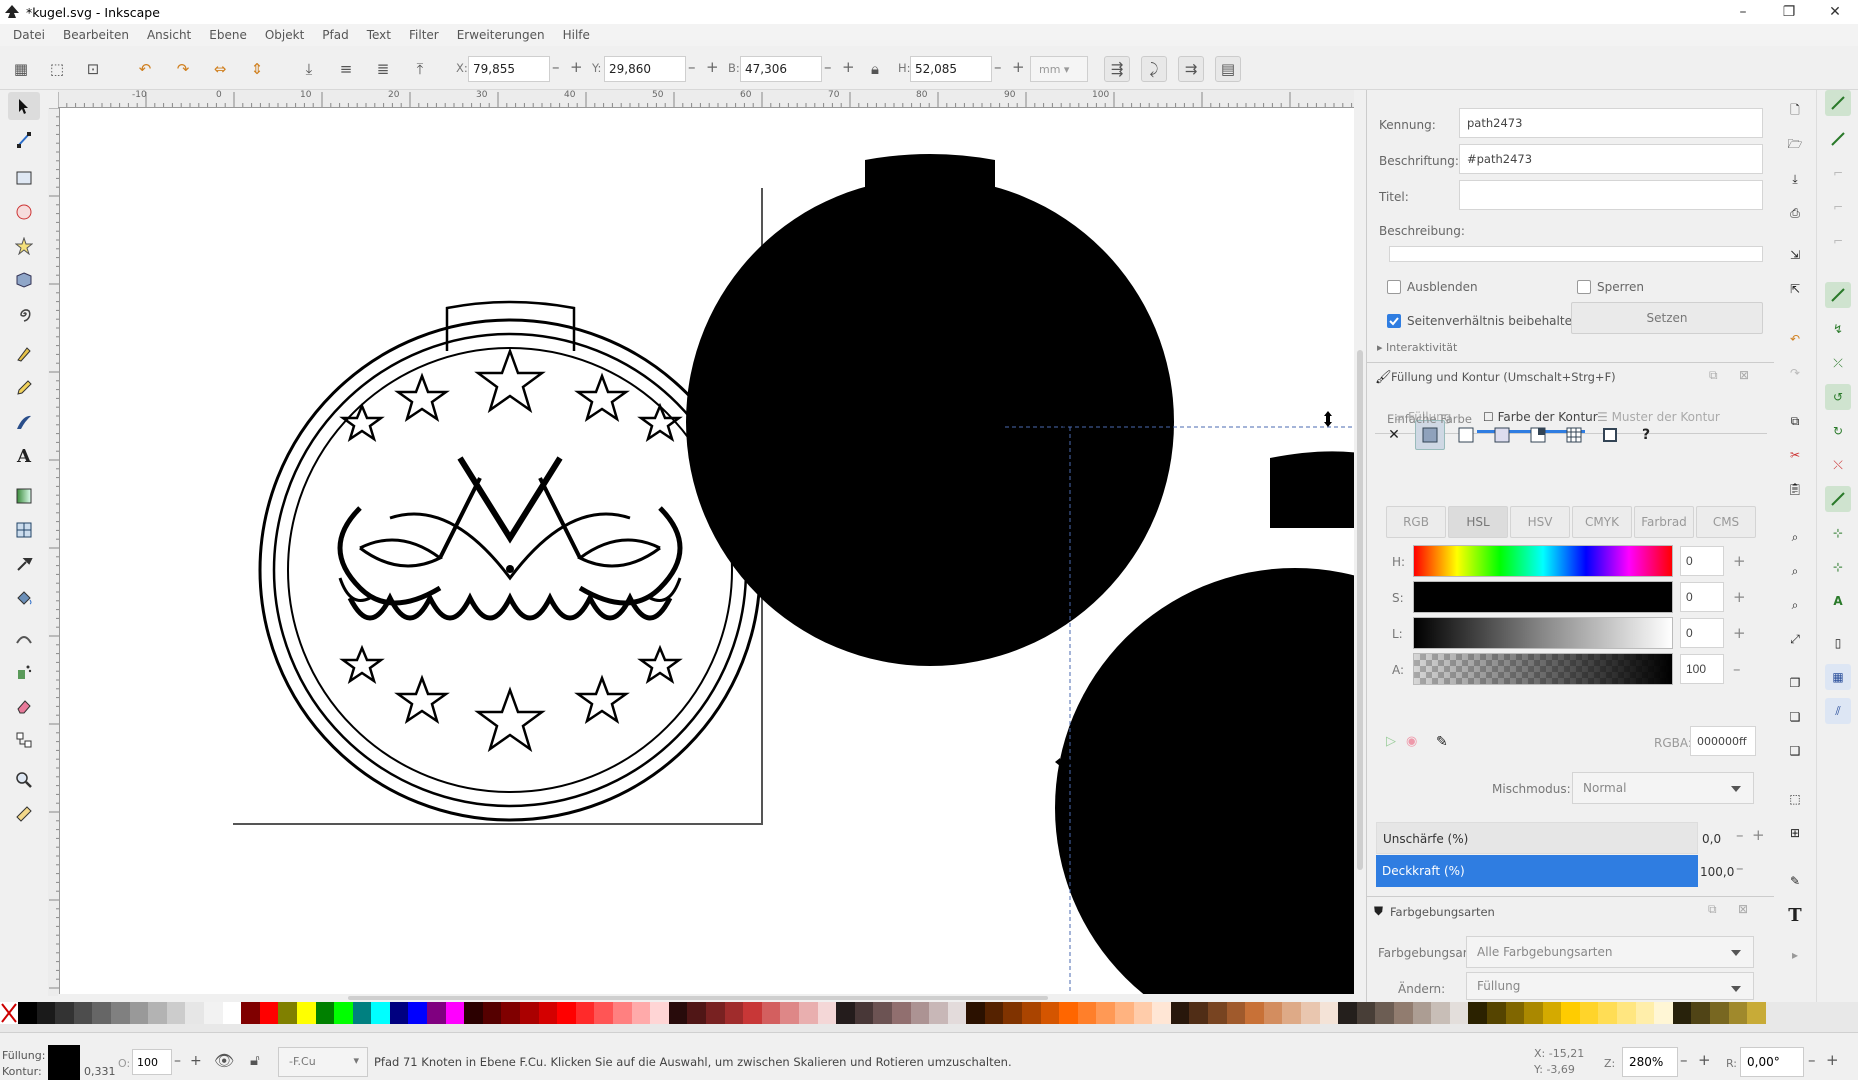 This screenshot has width=1858, height=1080. I want to click on rotate-ccw-icon: ↶, so click(145, 69).